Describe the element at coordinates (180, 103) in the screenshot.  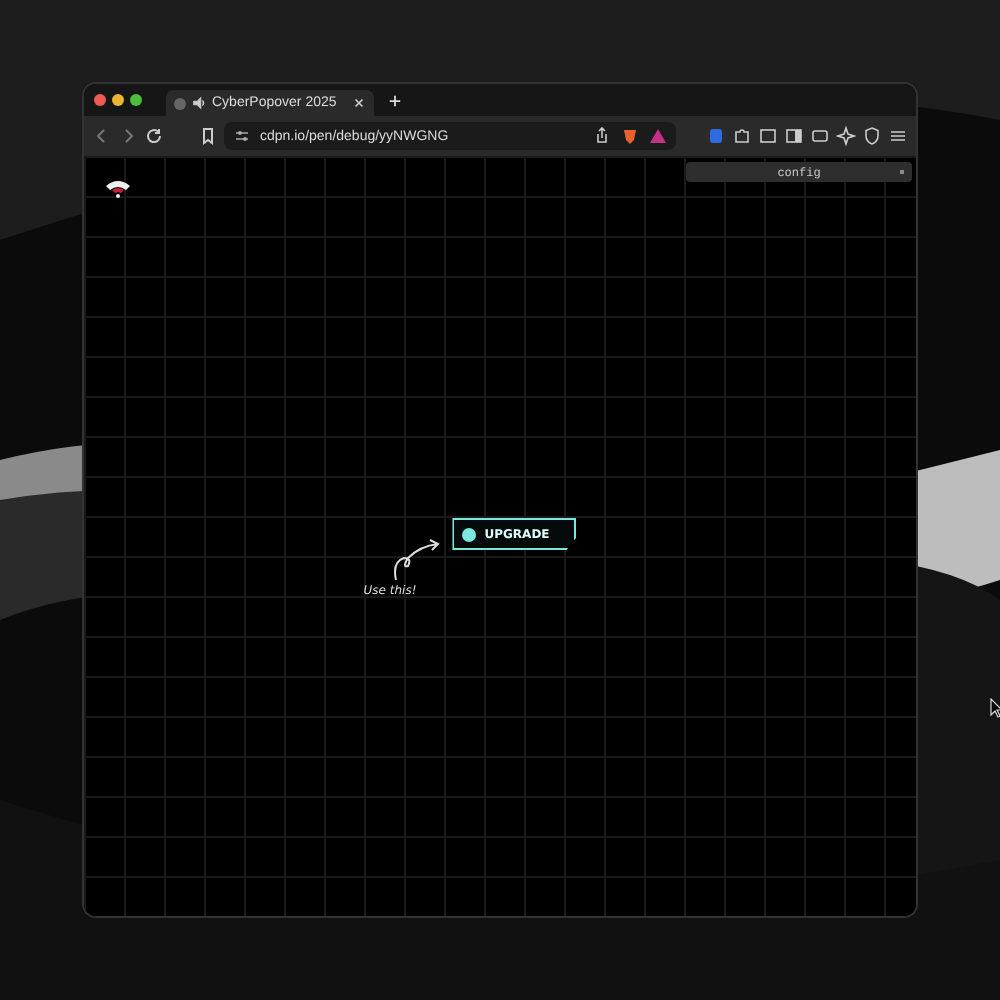
I see `globe-icon` at that location.